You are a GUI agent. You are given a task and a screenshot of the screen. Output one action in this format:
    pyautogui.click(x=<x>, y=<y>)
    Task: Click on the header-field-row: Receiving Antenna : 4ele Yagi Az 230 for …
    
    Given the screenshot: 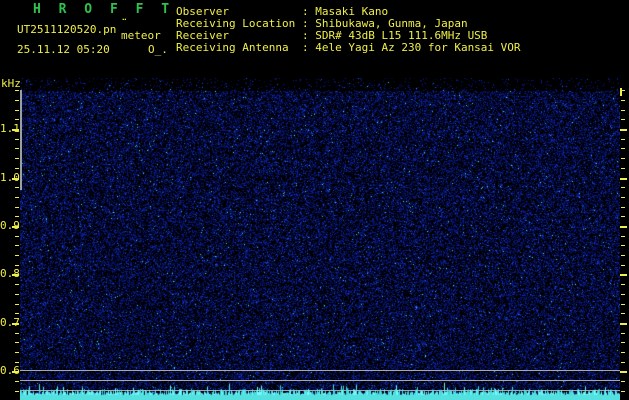 What is the action you would take?
    pyautogui.click(x=401, y=47)
    